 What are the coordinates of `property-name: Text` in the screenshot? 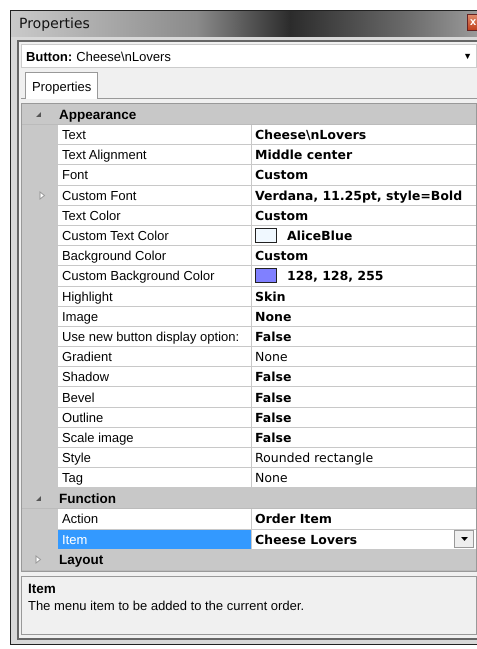 It's located at (155, 134).